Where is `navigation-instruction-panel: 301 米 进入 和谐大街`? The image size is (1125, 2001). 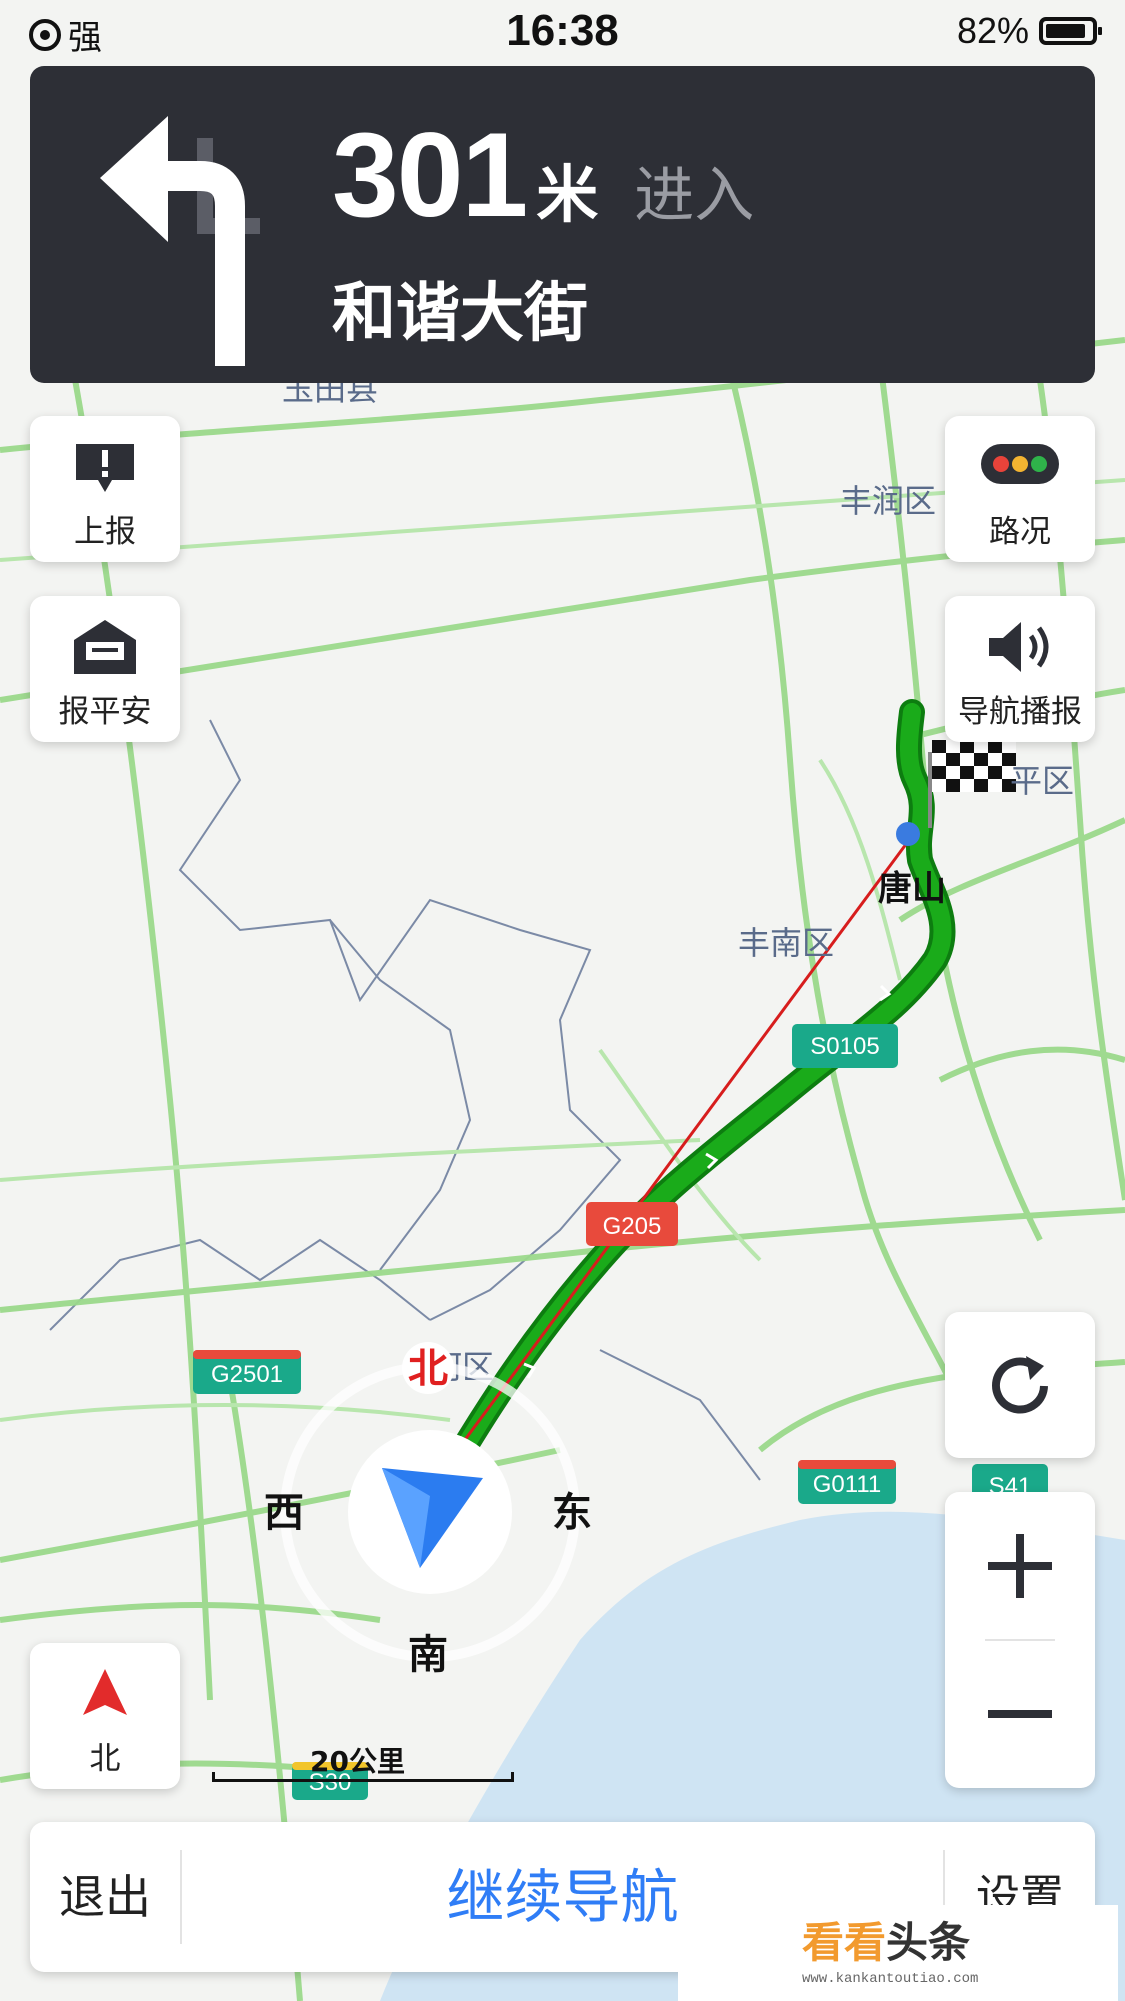
navigation-instruction-panel: 301 米 进入 和谐大街 is located at coordinates (562, 224).